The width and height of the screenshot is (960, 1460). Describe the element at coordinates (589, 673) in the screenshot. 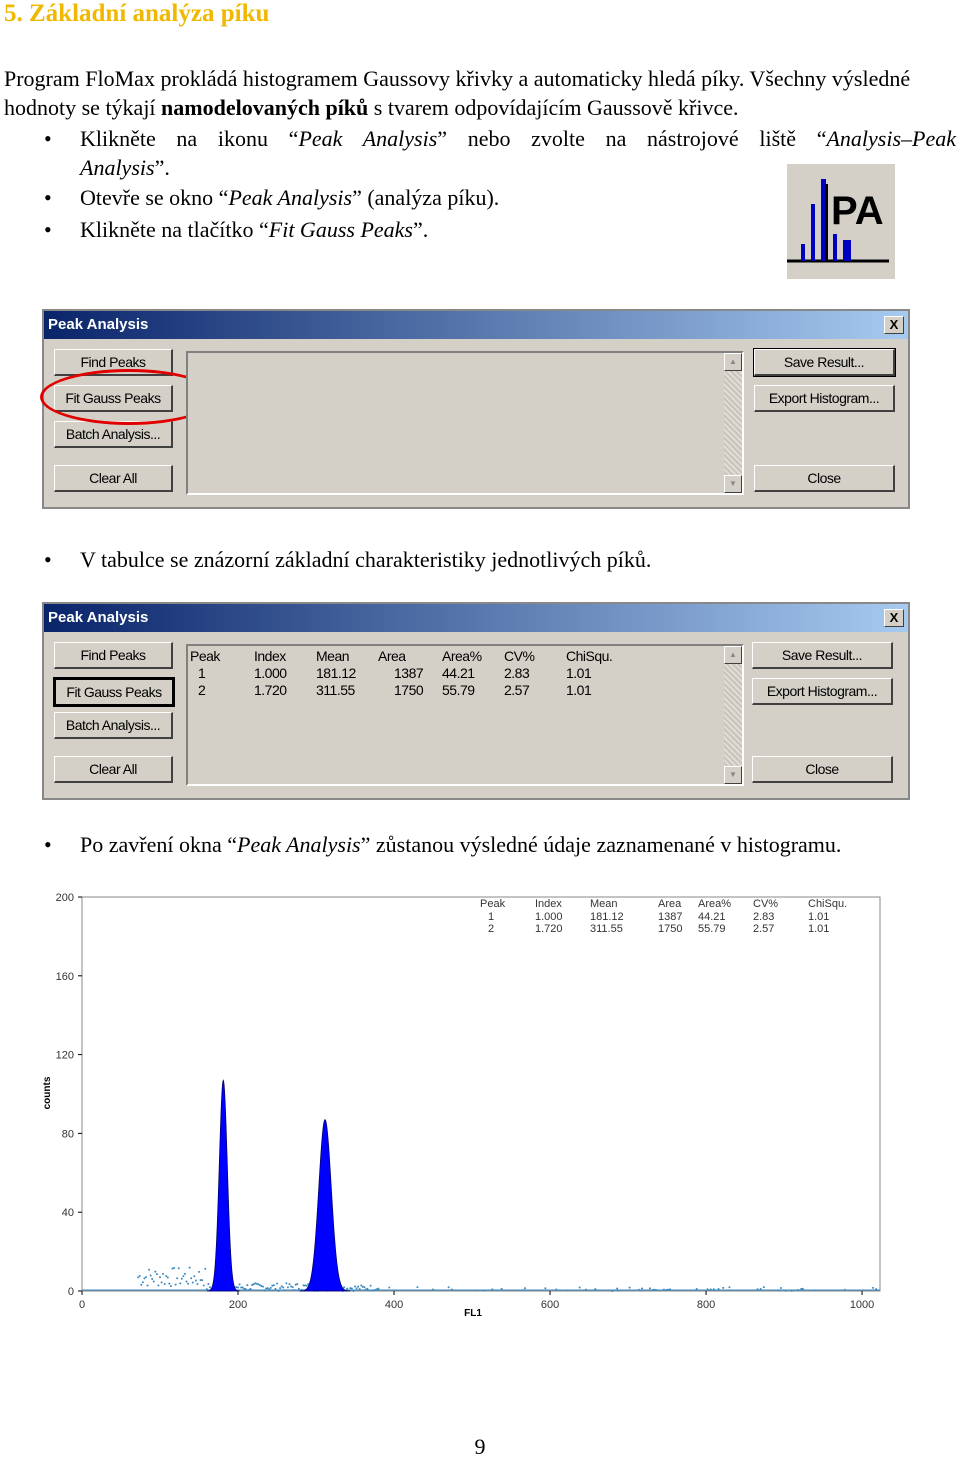

I see `table-column: ChiSqu. 1.01 1.01` at that location.